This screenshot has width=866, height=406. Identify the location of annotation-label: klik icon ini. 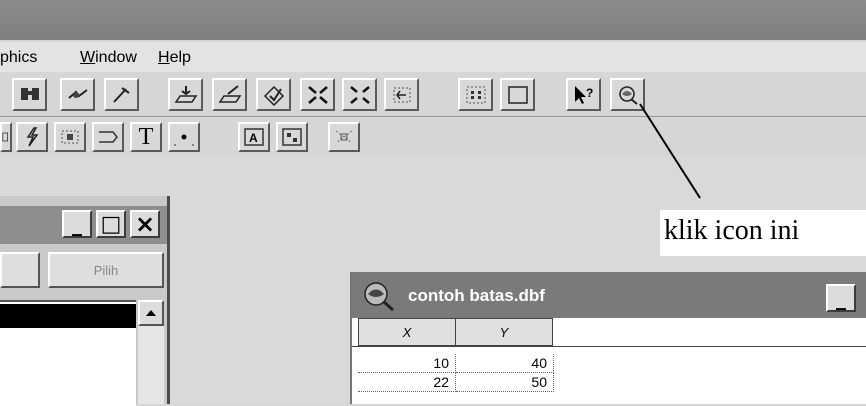
(763, 233).